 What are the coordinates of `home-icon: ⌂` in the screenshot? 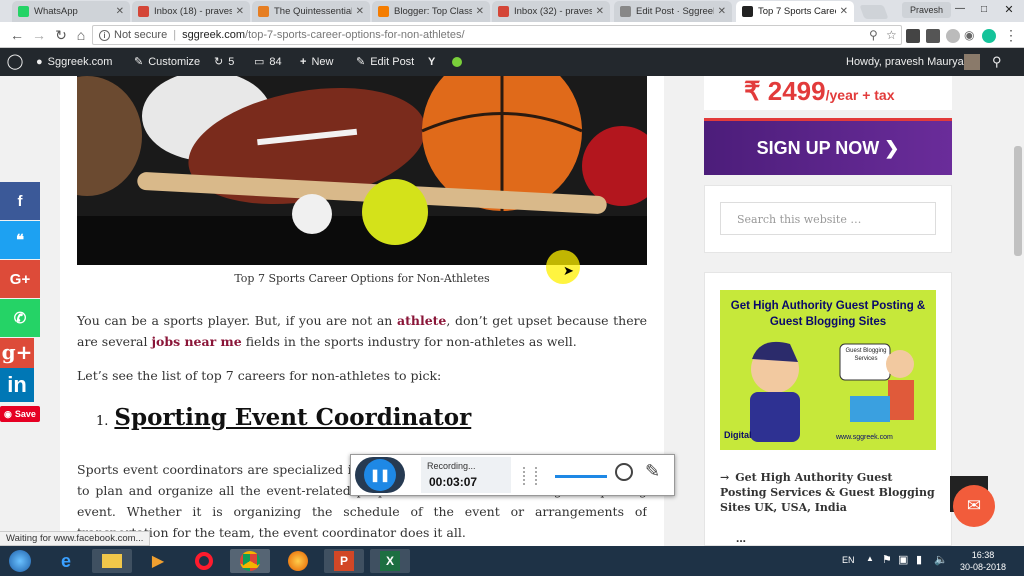 It's located at (81, 35).